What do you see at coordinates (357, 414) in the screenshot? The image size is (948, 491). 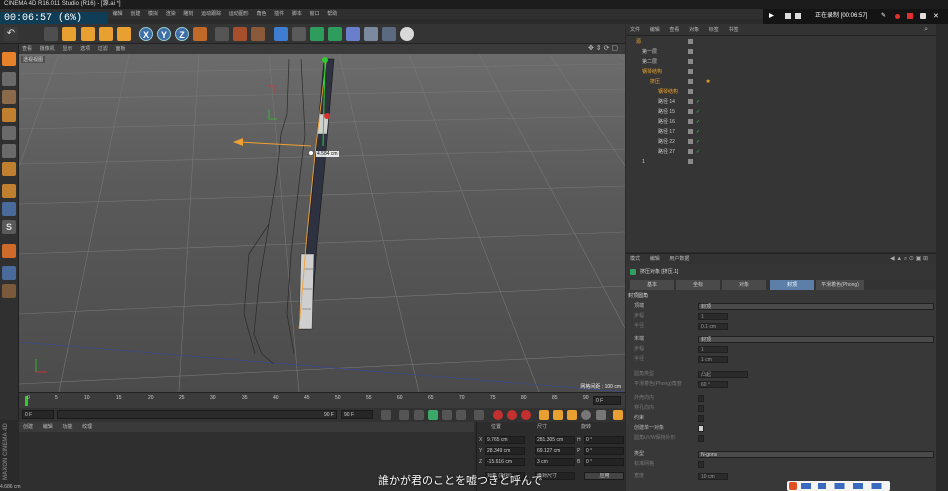 I see `end-frame-field: 90 F` at bounding box center [357, 414].